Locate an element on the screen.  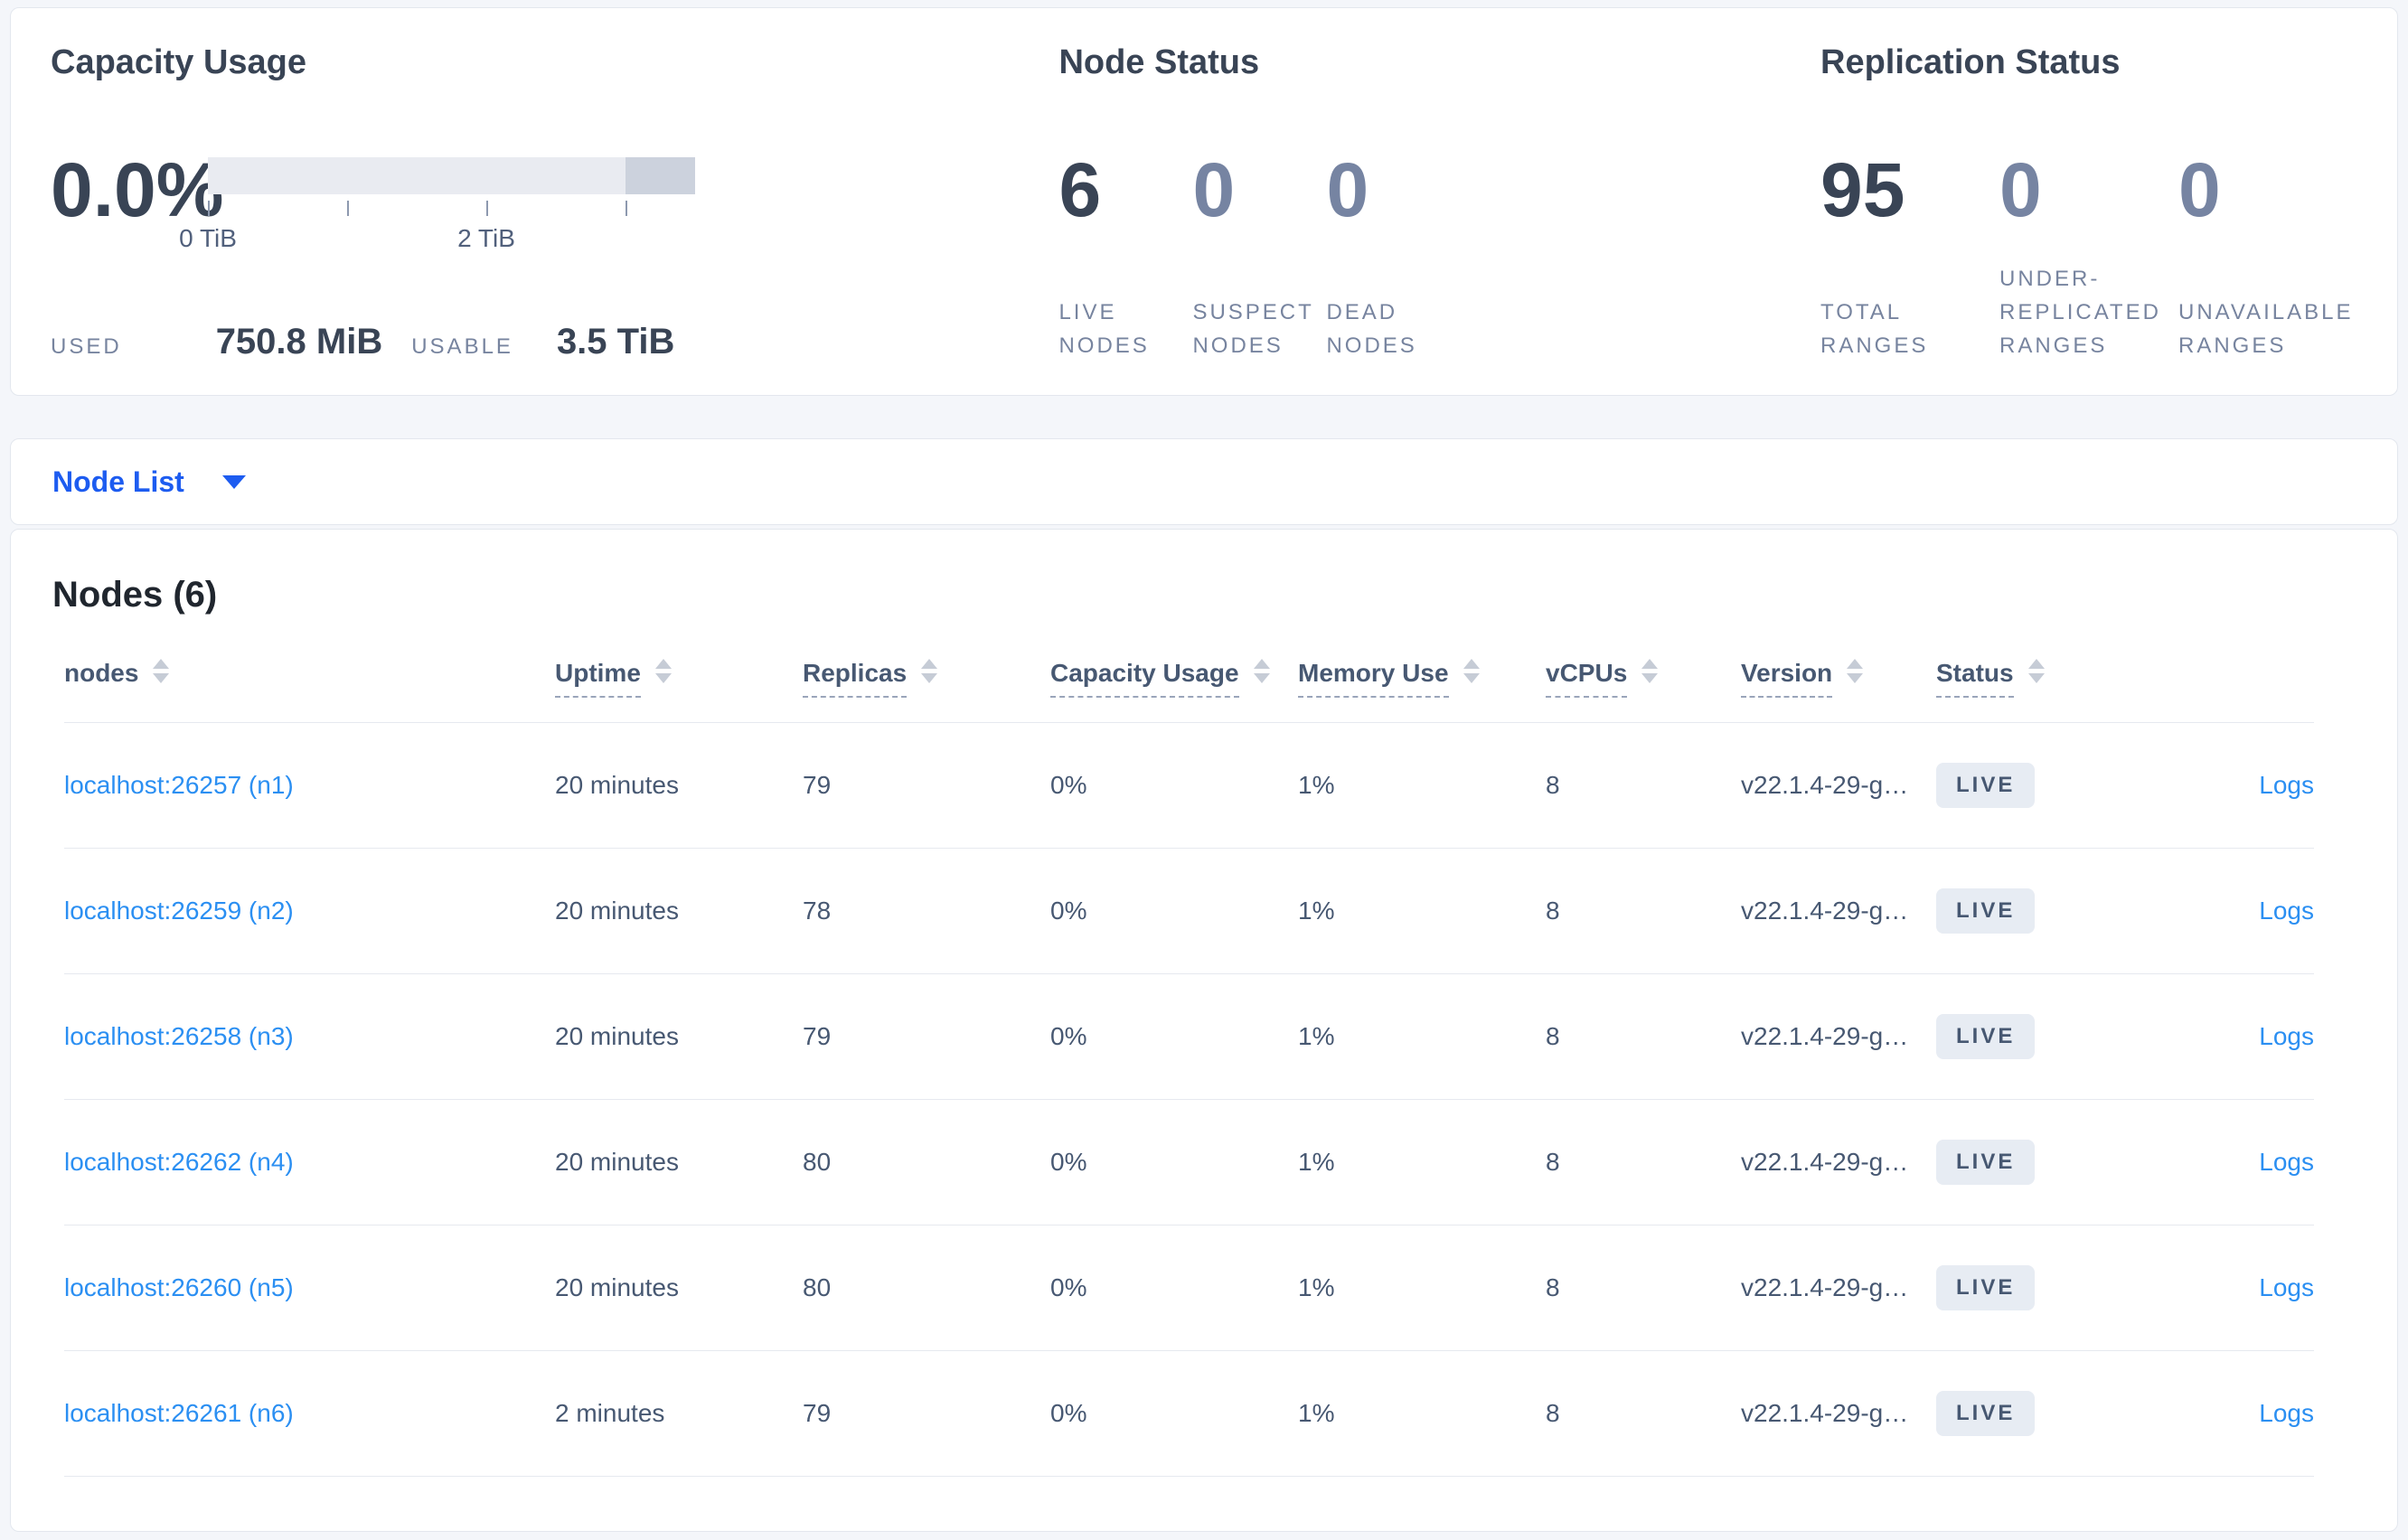
replicas-cell: 78 is located at coordinates (817, 911).